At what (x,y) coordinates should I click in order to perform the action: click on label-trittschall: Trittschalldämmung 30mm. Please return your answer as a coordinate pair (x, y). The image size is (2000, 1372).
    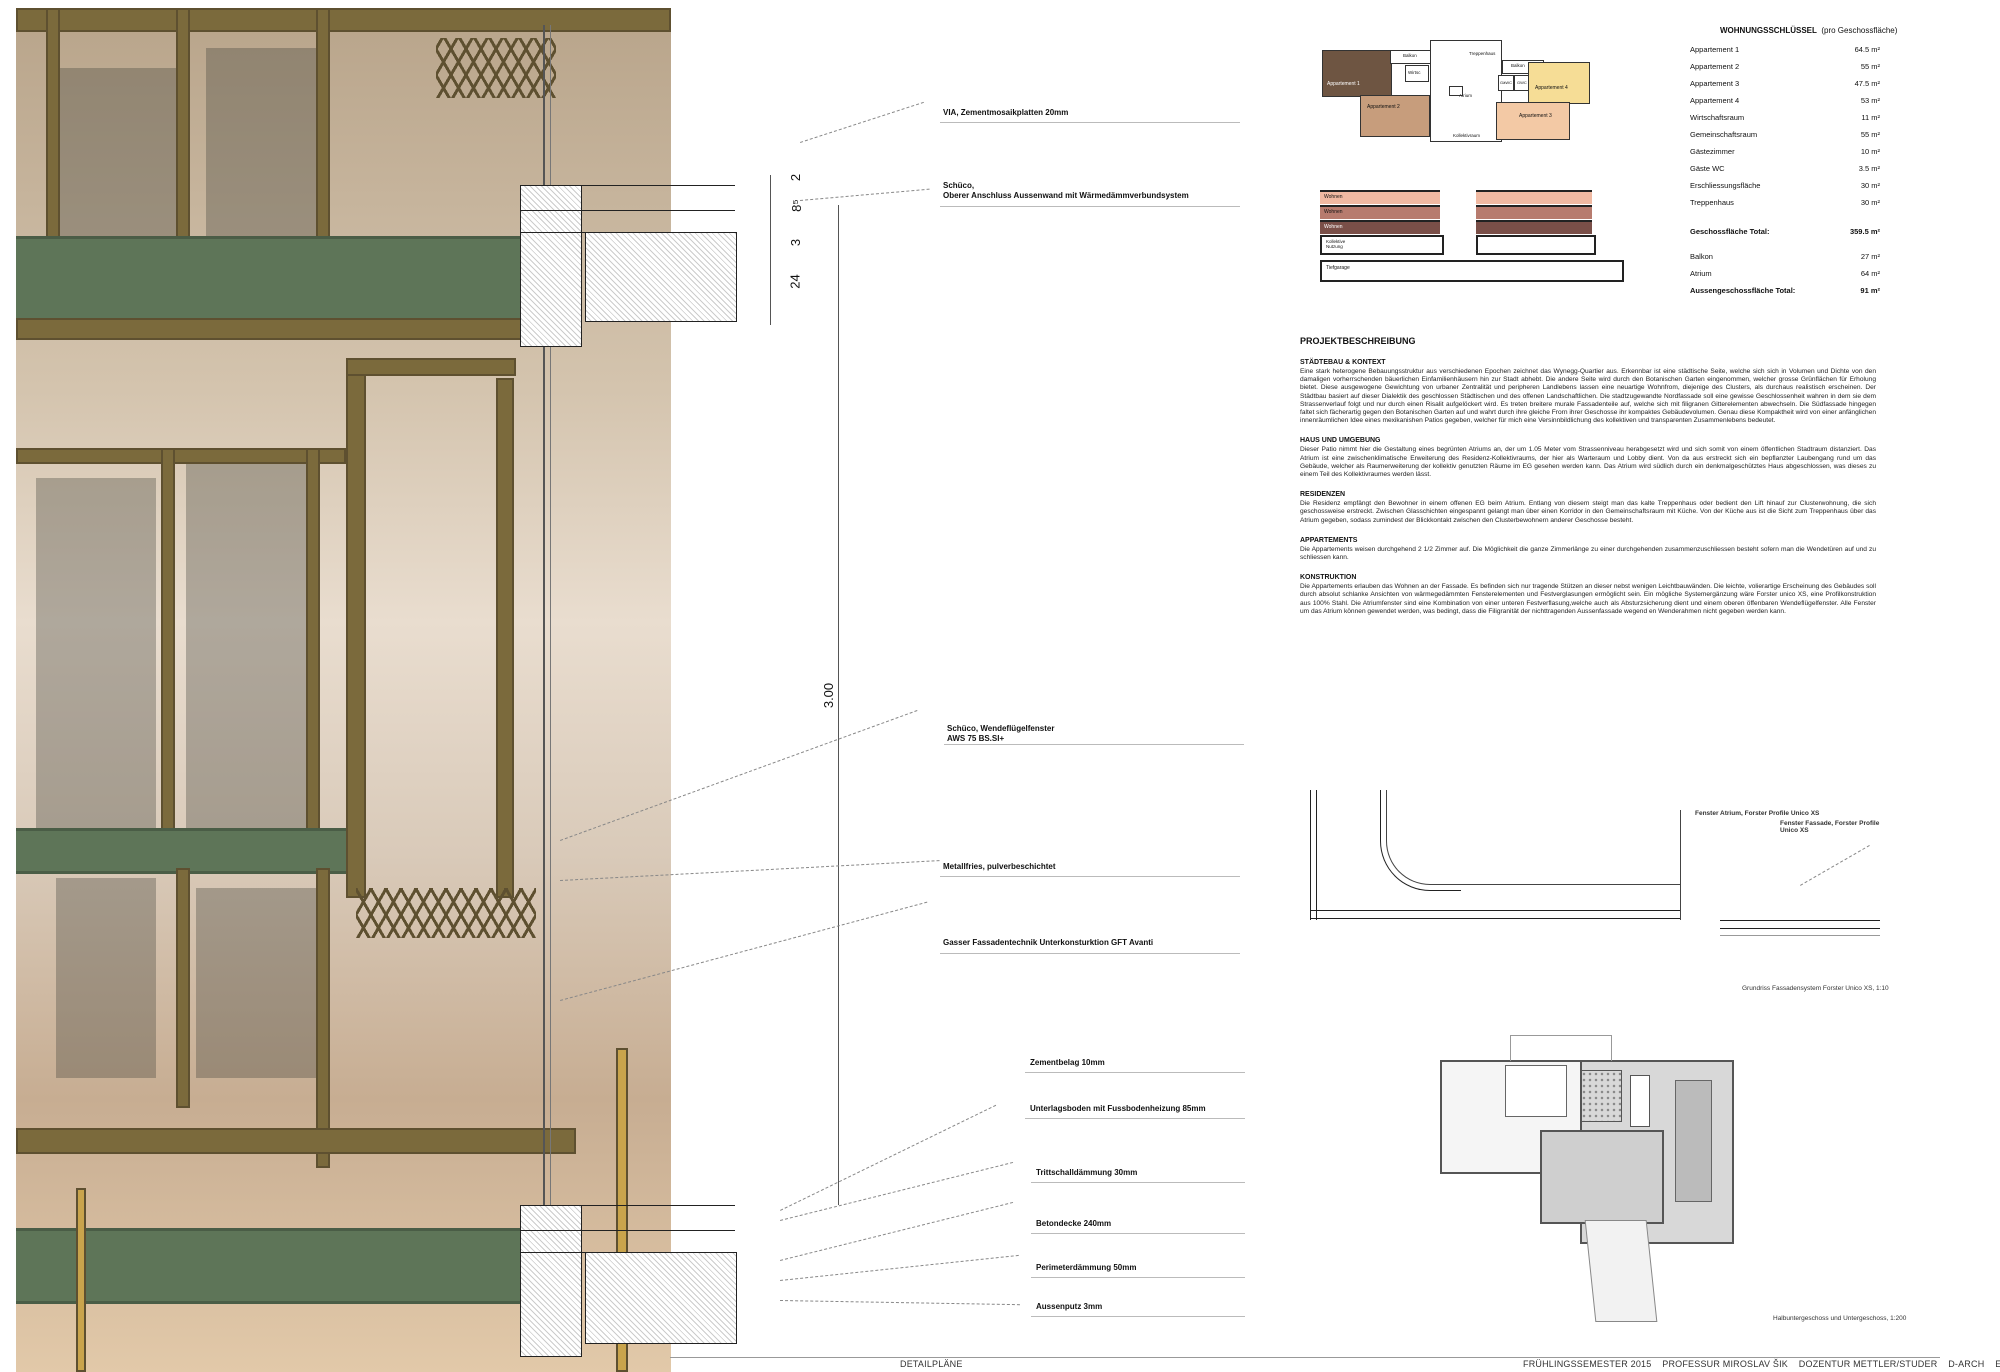
    Looking at the image, I should click on (1087, 1172).